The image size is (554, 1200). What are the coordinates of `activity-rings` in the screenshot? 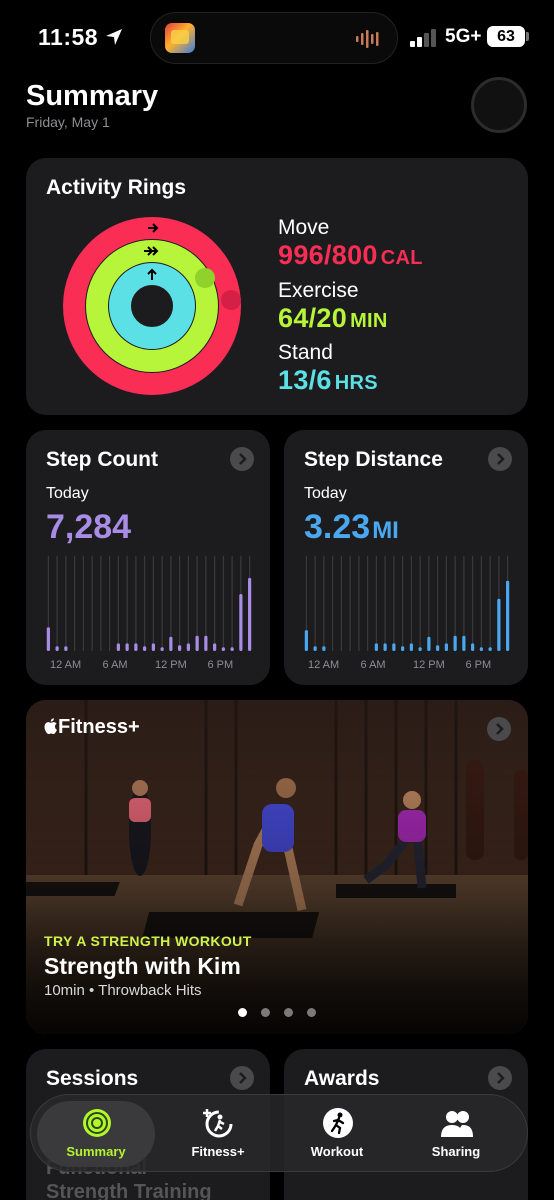 It's located at (152, 306).